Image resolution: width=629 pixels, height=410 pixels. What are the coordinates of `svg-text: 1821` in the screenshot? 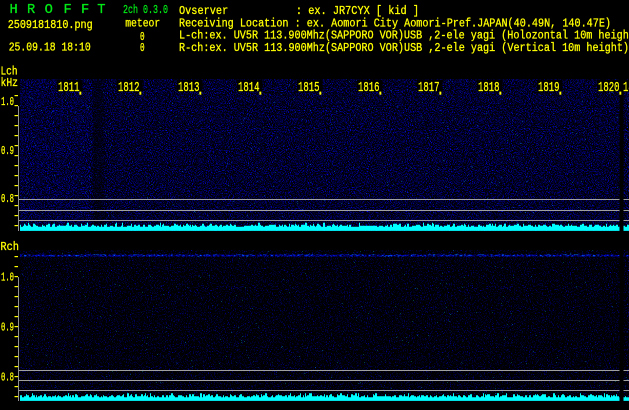 It's located at (626, 88).